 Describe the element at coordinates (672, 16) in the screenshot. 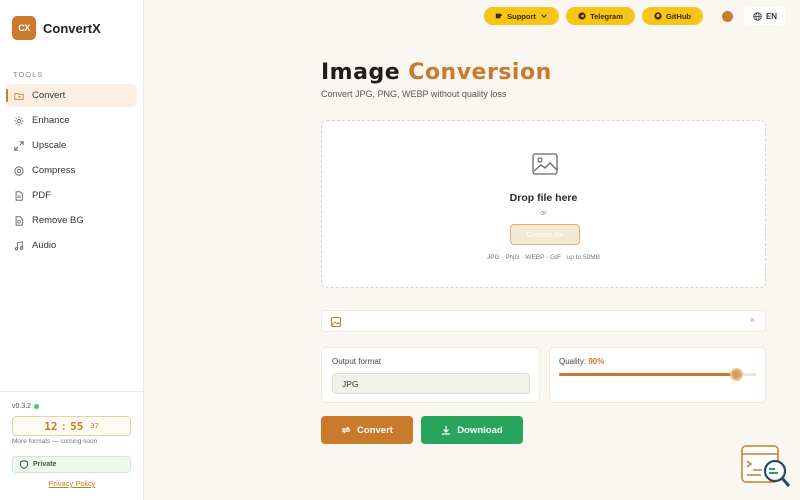

I see `github-button: GitHub` at that location.